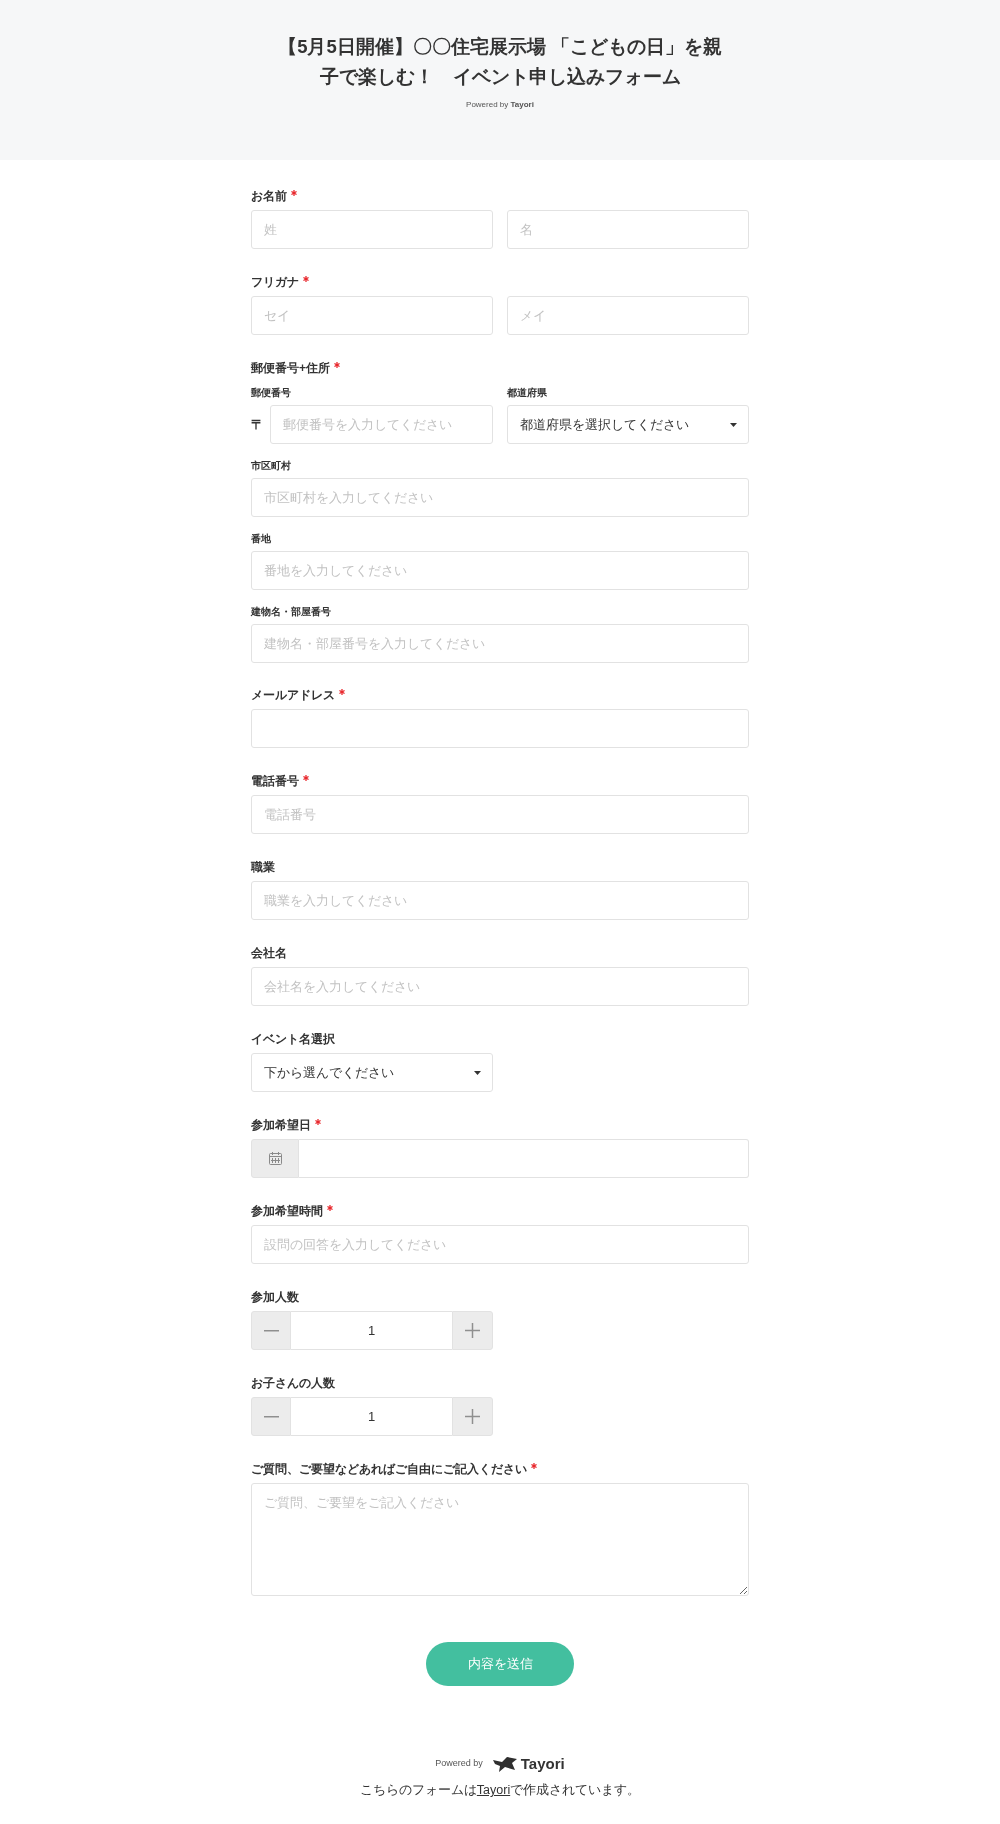  I want to click on form-title: 【5月5日開催】〇〇住宅展示場 「こどもの日」を親子で楽しむ！ イベント申し込みフォーム, so click(500, 62).